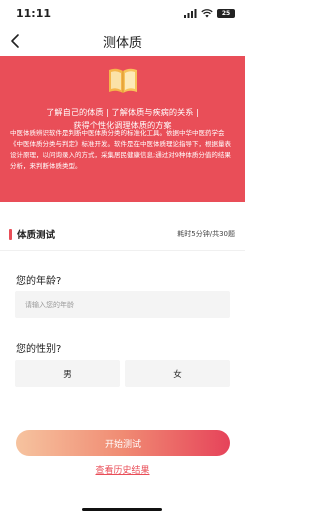 This screenshot has width=320, height=519. Describe the element at coordinates (36, 235) in the screenshot. I see `section-title: 体质测试` at that location.